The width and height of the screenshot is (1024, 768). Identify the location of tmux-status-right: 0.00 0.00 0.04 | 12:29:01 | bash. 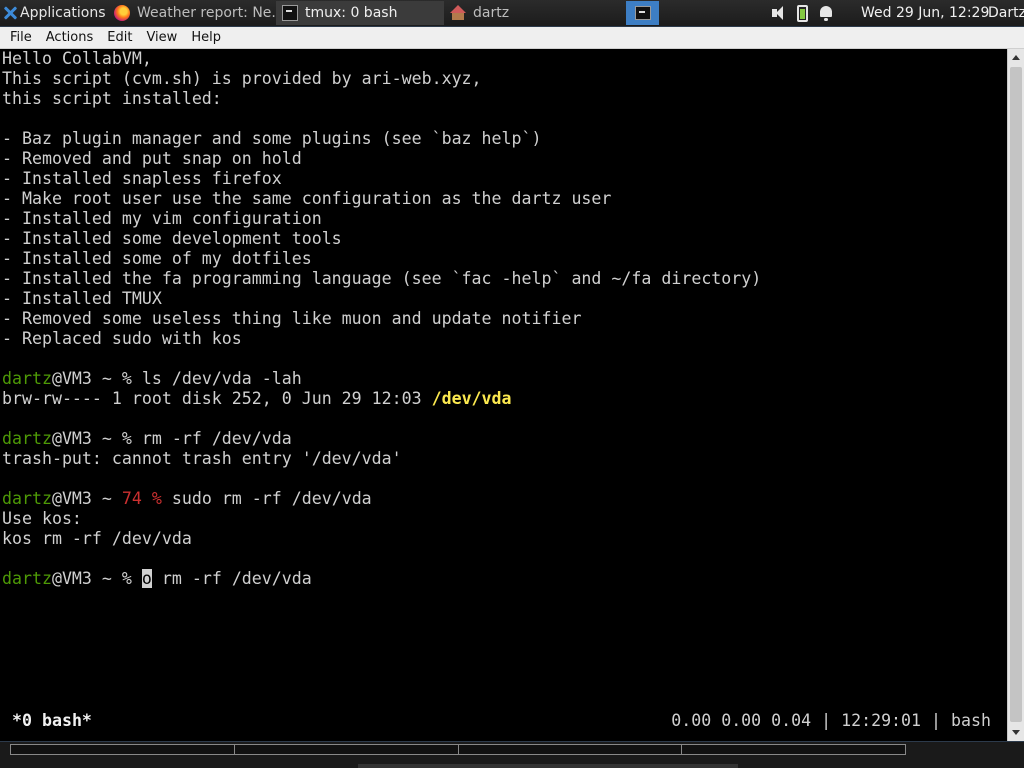
(831, 721).